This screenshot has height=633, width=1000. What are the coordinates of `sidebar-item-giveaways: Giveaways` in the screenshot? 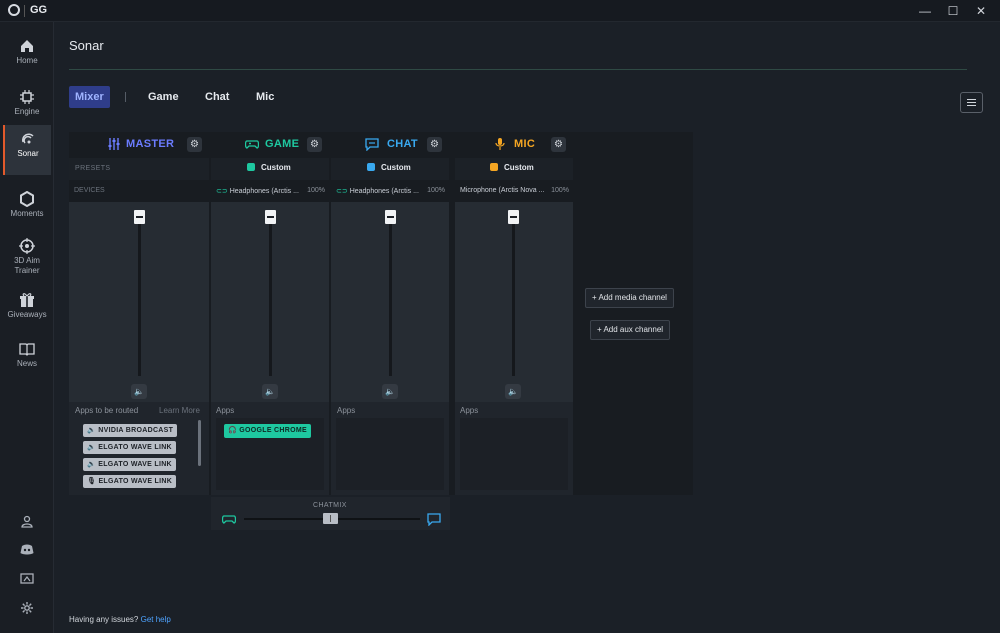 It's located at (27, 310).